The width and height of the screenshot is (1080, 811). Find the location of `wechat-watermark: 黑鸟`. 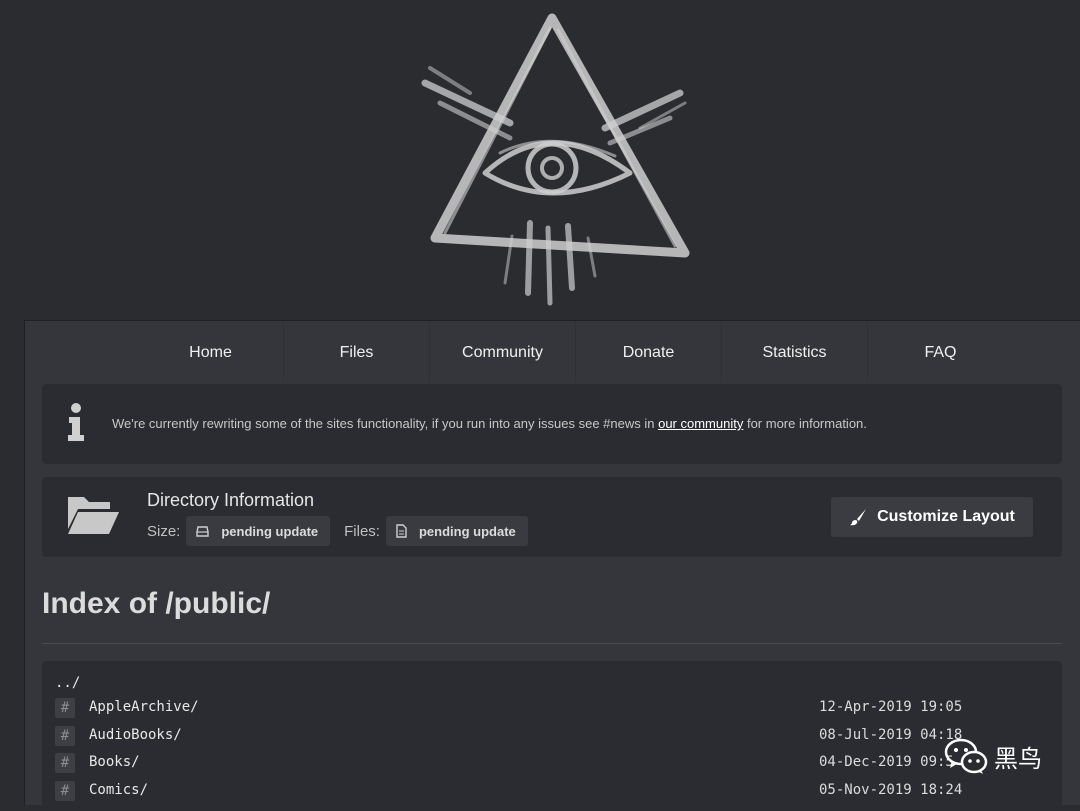

wechat-watermark: 黑鸟 is located at coordinates (993, 756).